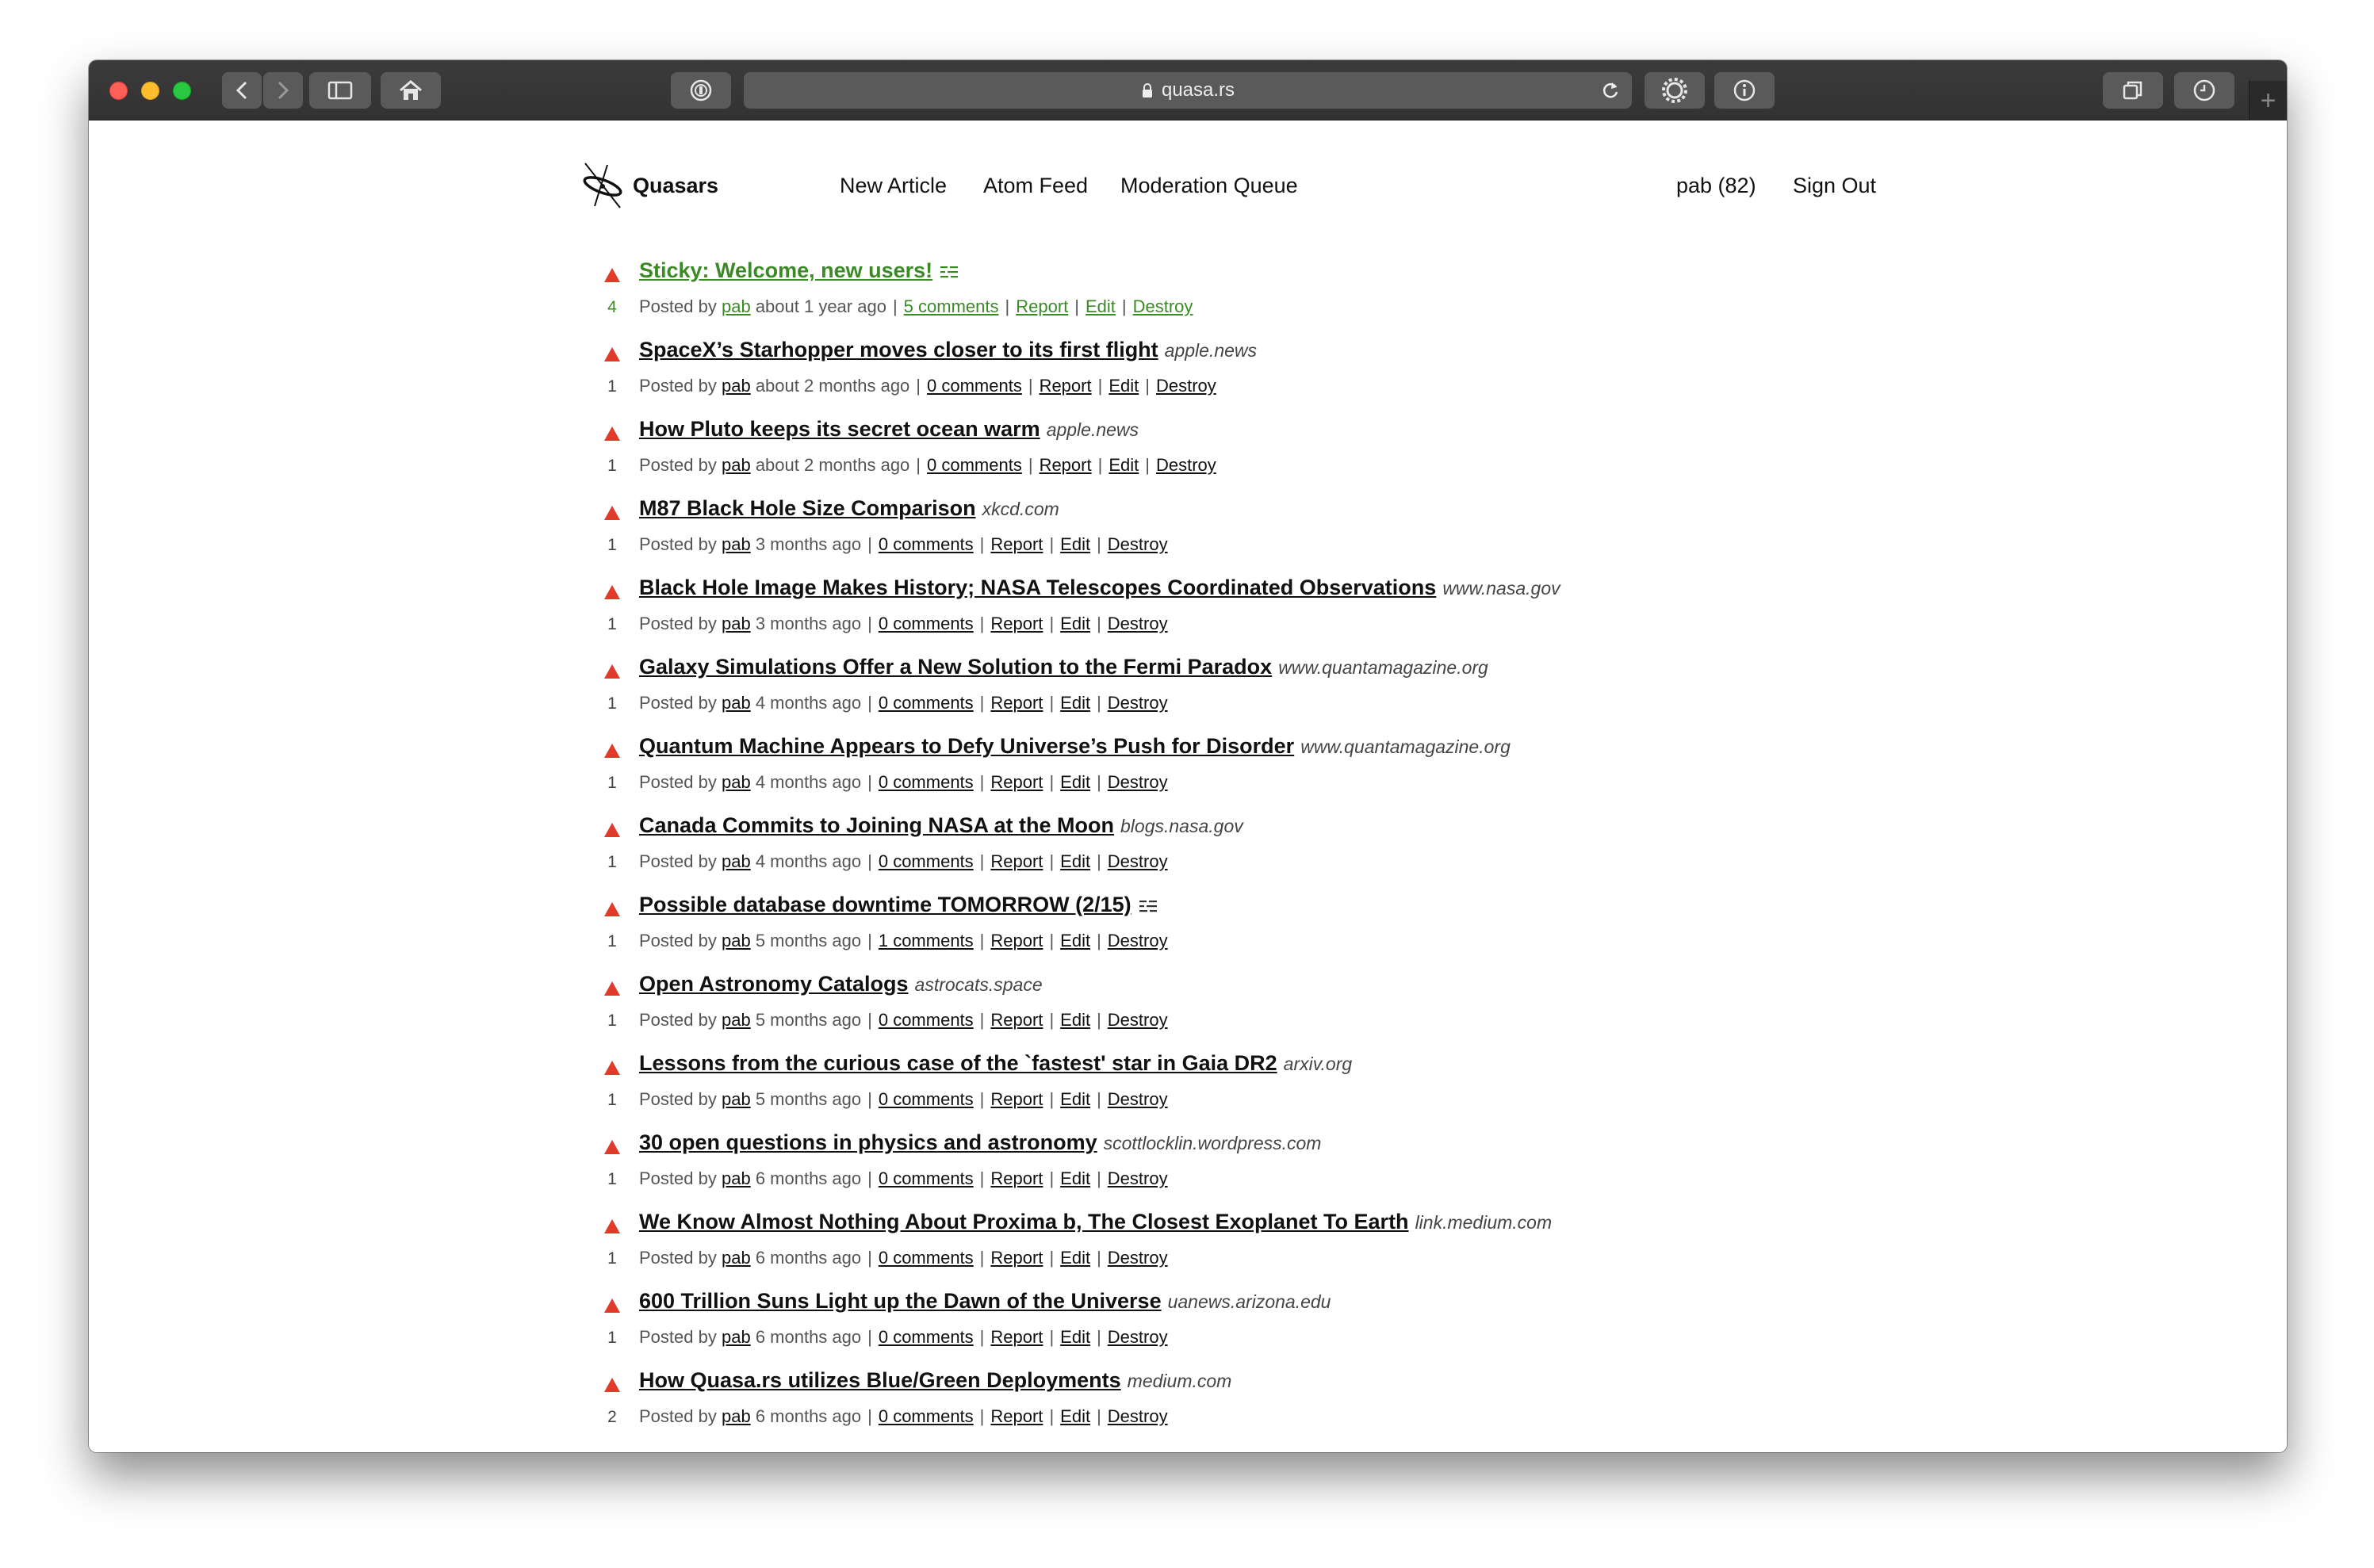 The image size is (2374, 1568). Describe the element at coordinates (1834, 186) in the screenshot. I see `nav-sign-out: Sign Out` at that location.